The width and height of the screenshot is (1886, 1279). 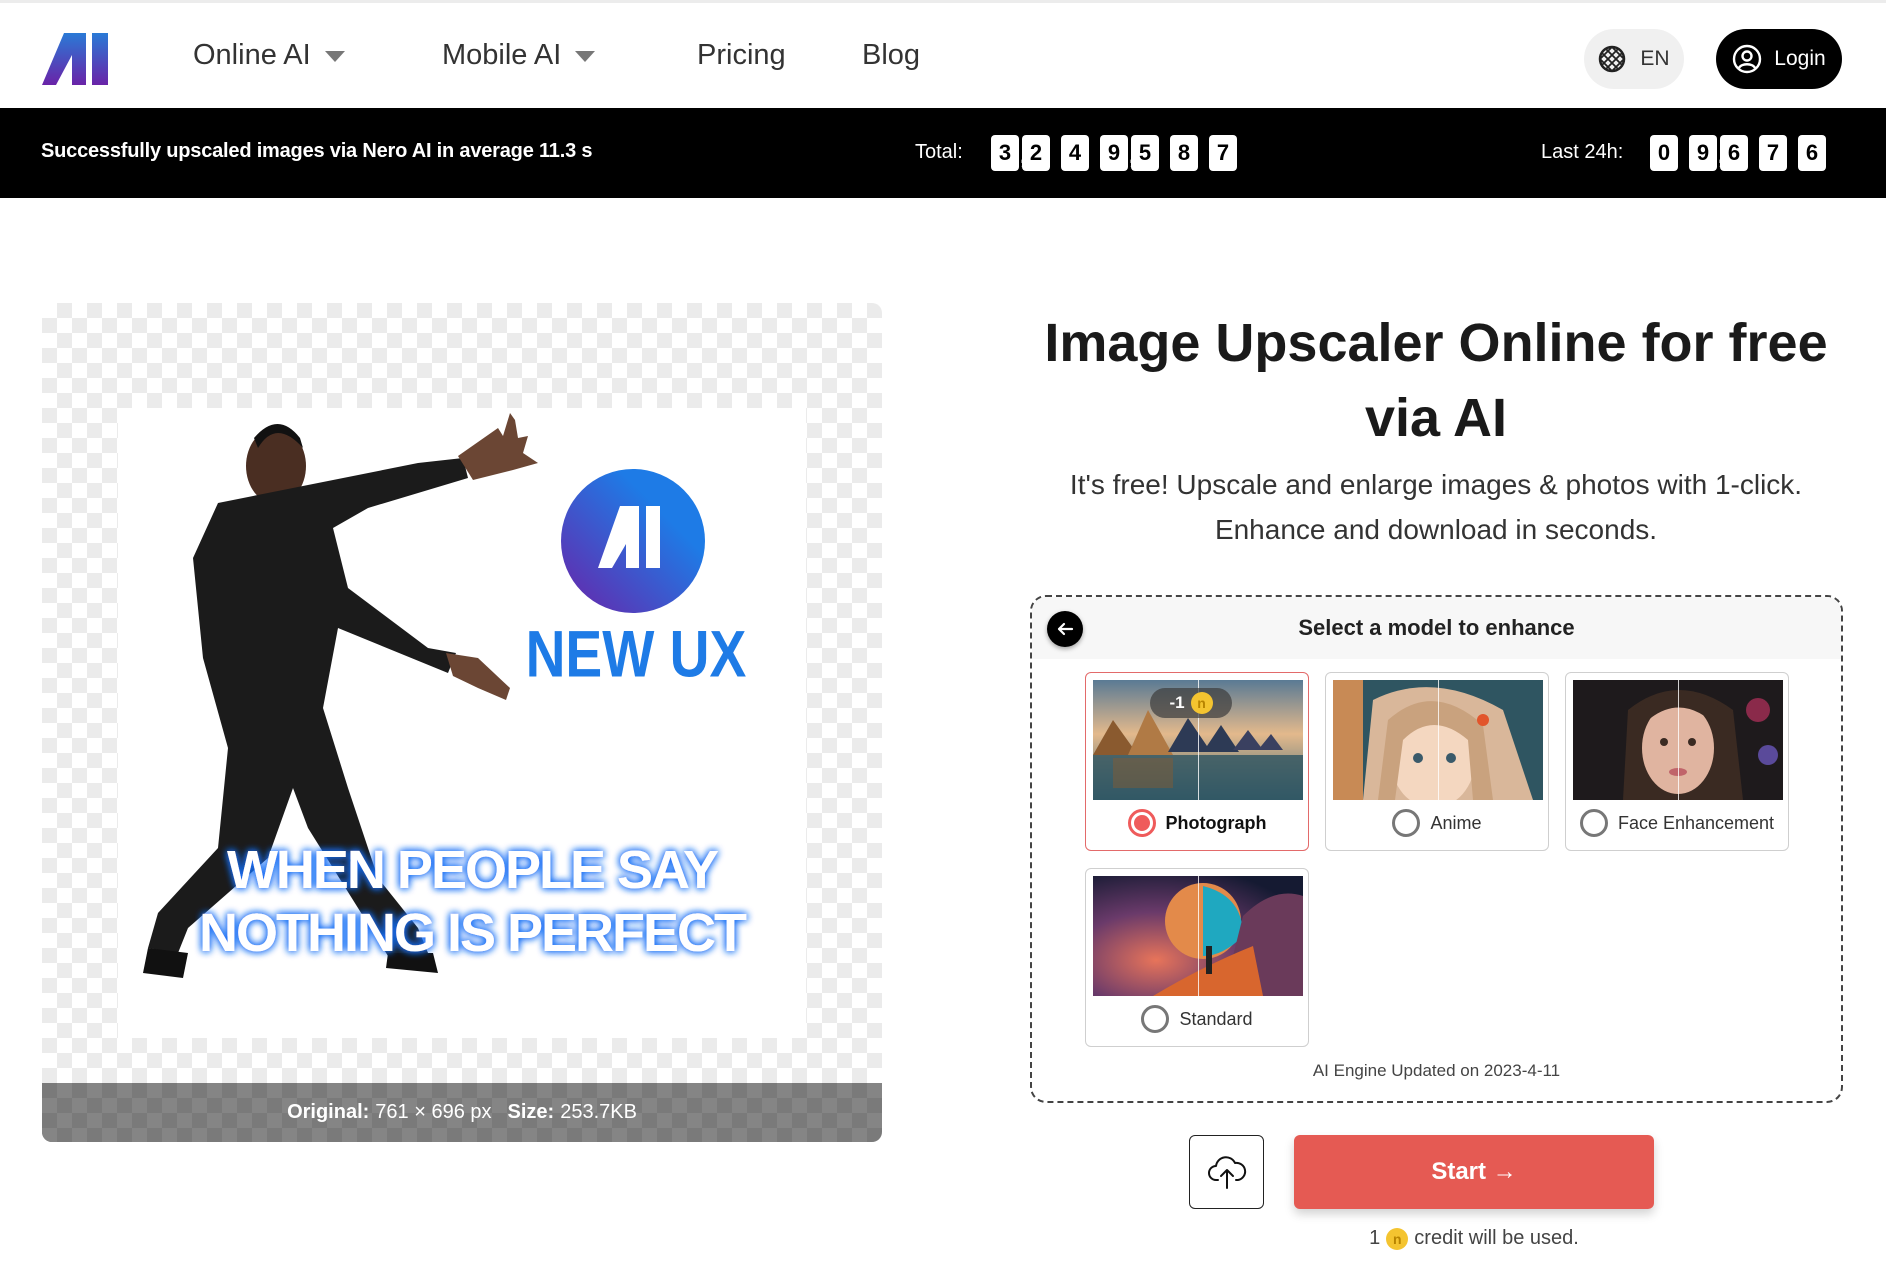 What do you see at coordinates (1005, 153) in the screenshot?
I see `total-digit: 3` at bounding box center [1005, 153].